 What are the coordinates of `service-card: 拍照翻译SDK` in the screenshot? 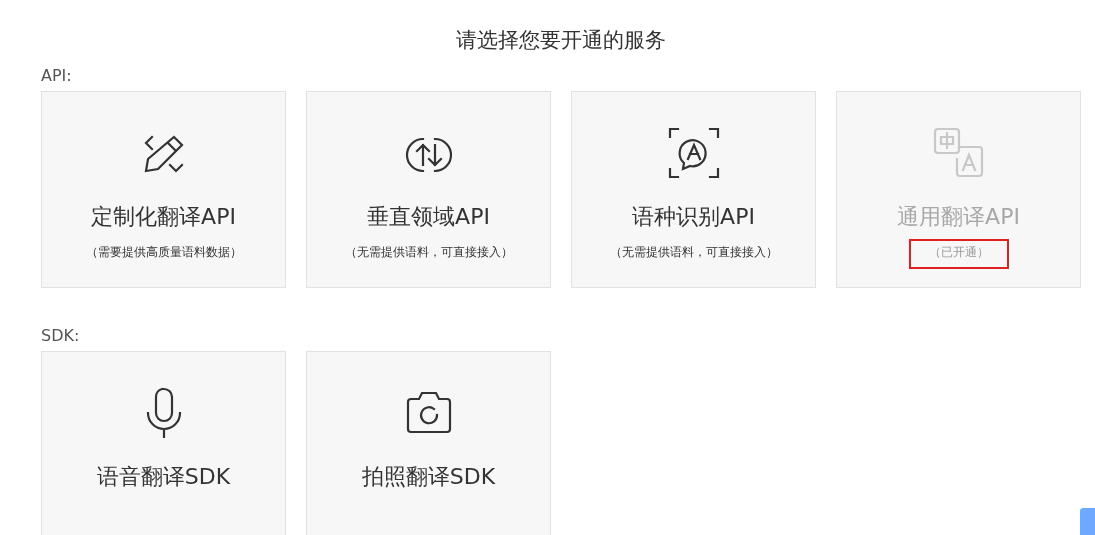 It's located at (428, 443).